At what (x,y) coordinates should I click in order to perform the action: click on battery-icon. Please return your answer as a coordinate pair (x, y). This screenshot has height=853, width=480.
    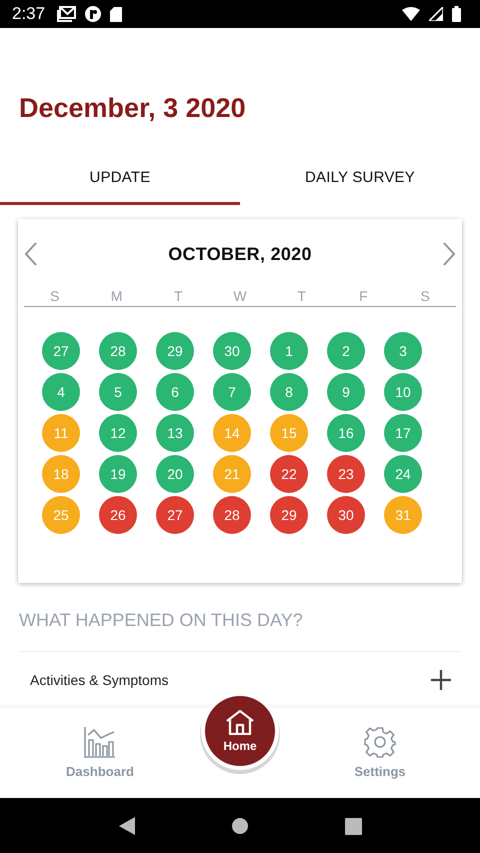
    Looking at the image, I should click on (456, 14).